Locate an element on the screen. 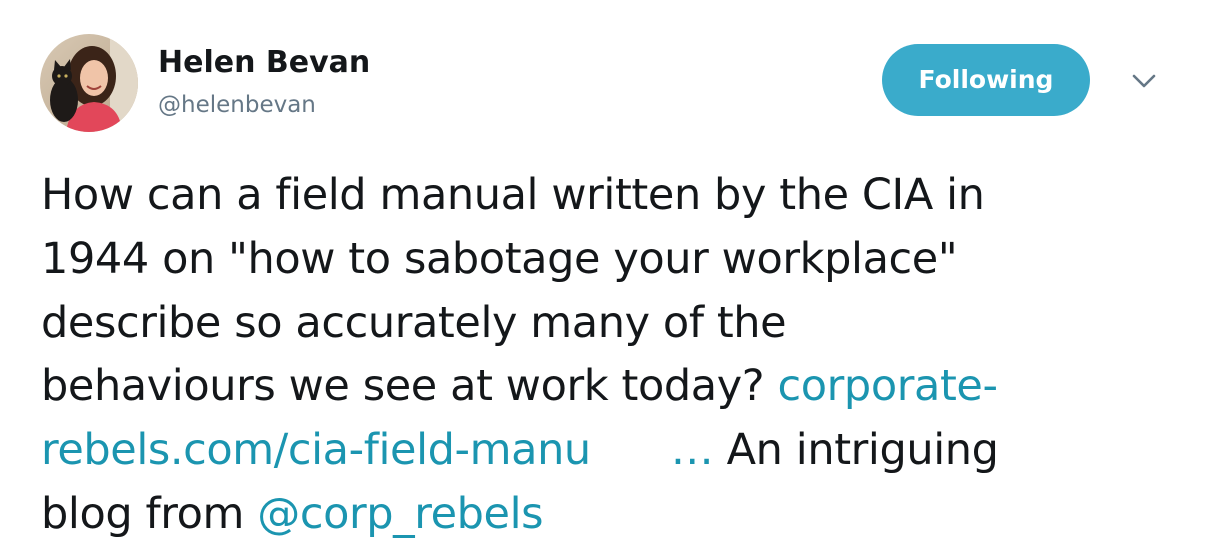 The image size is (1208, 549). following-button: Following is located at coordinates (986, 80).